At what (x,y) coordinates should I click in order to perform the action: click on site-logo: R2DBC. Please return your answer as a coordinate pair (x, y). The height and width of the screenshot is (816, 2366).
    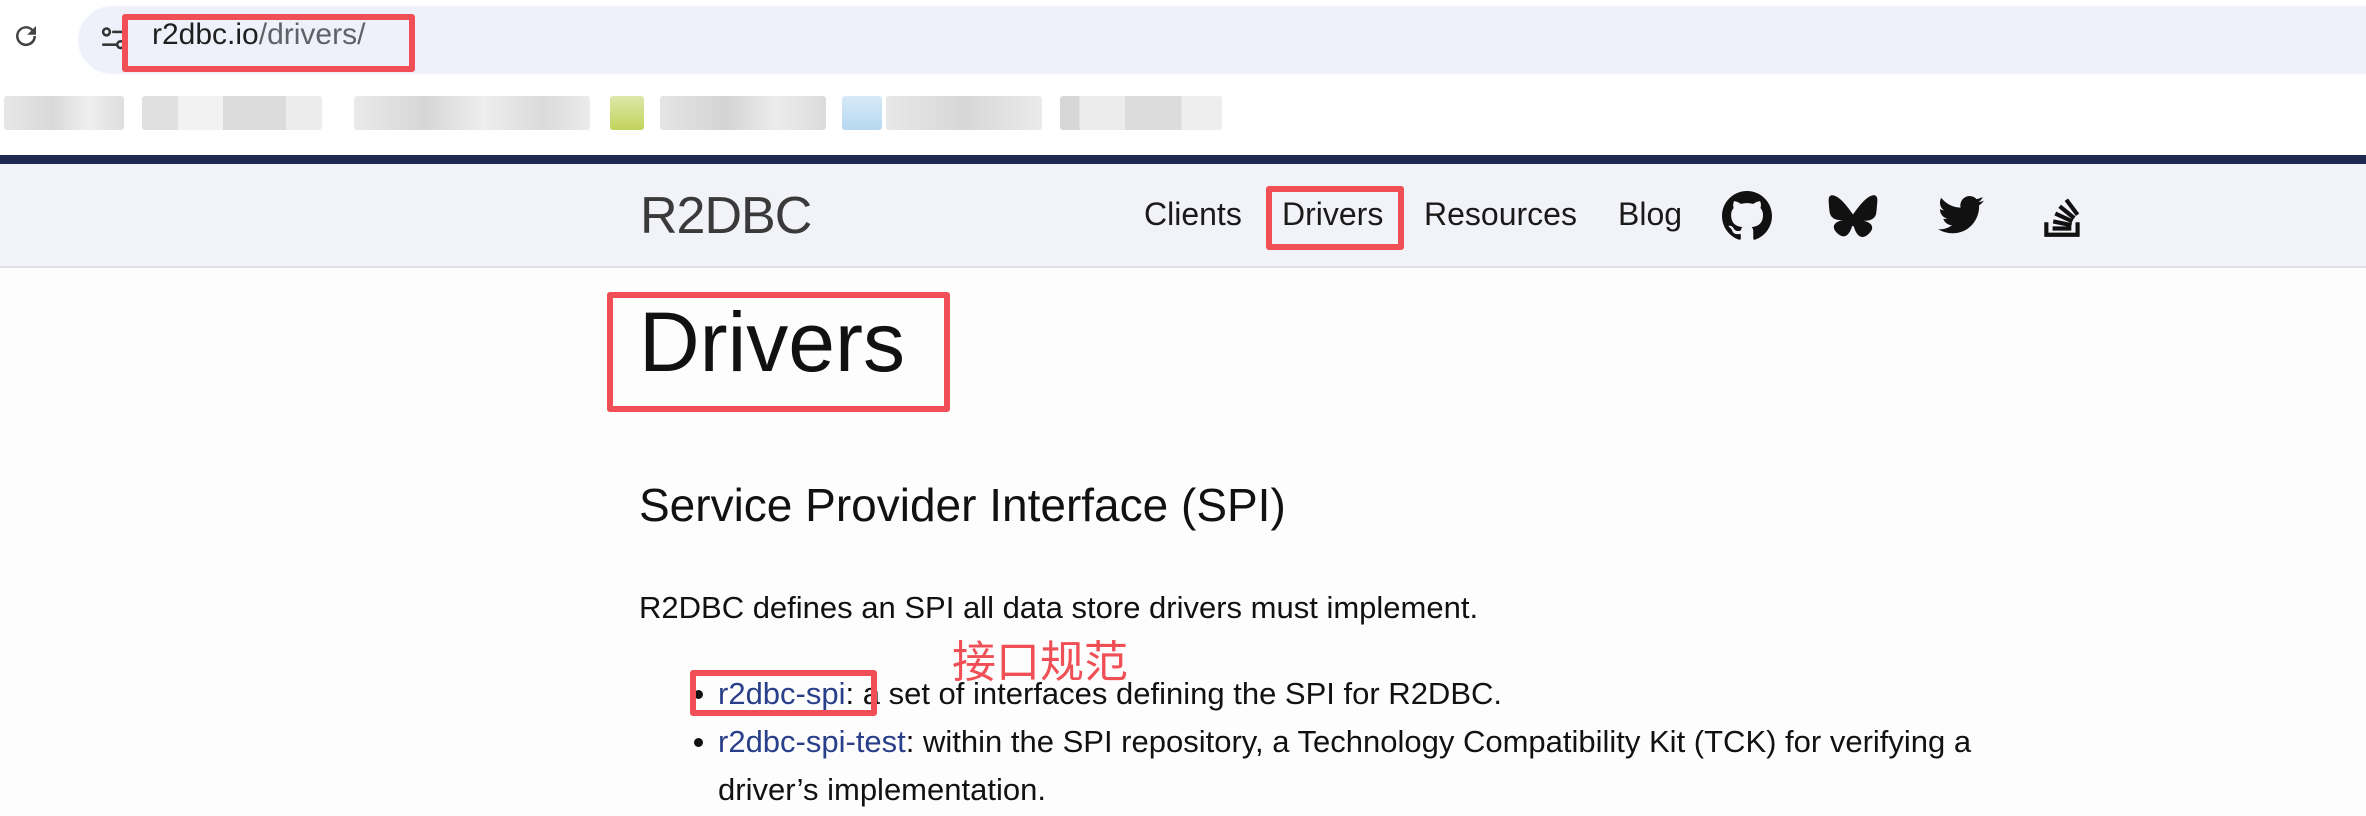
    Looking at the image, I should click on (726, 216).